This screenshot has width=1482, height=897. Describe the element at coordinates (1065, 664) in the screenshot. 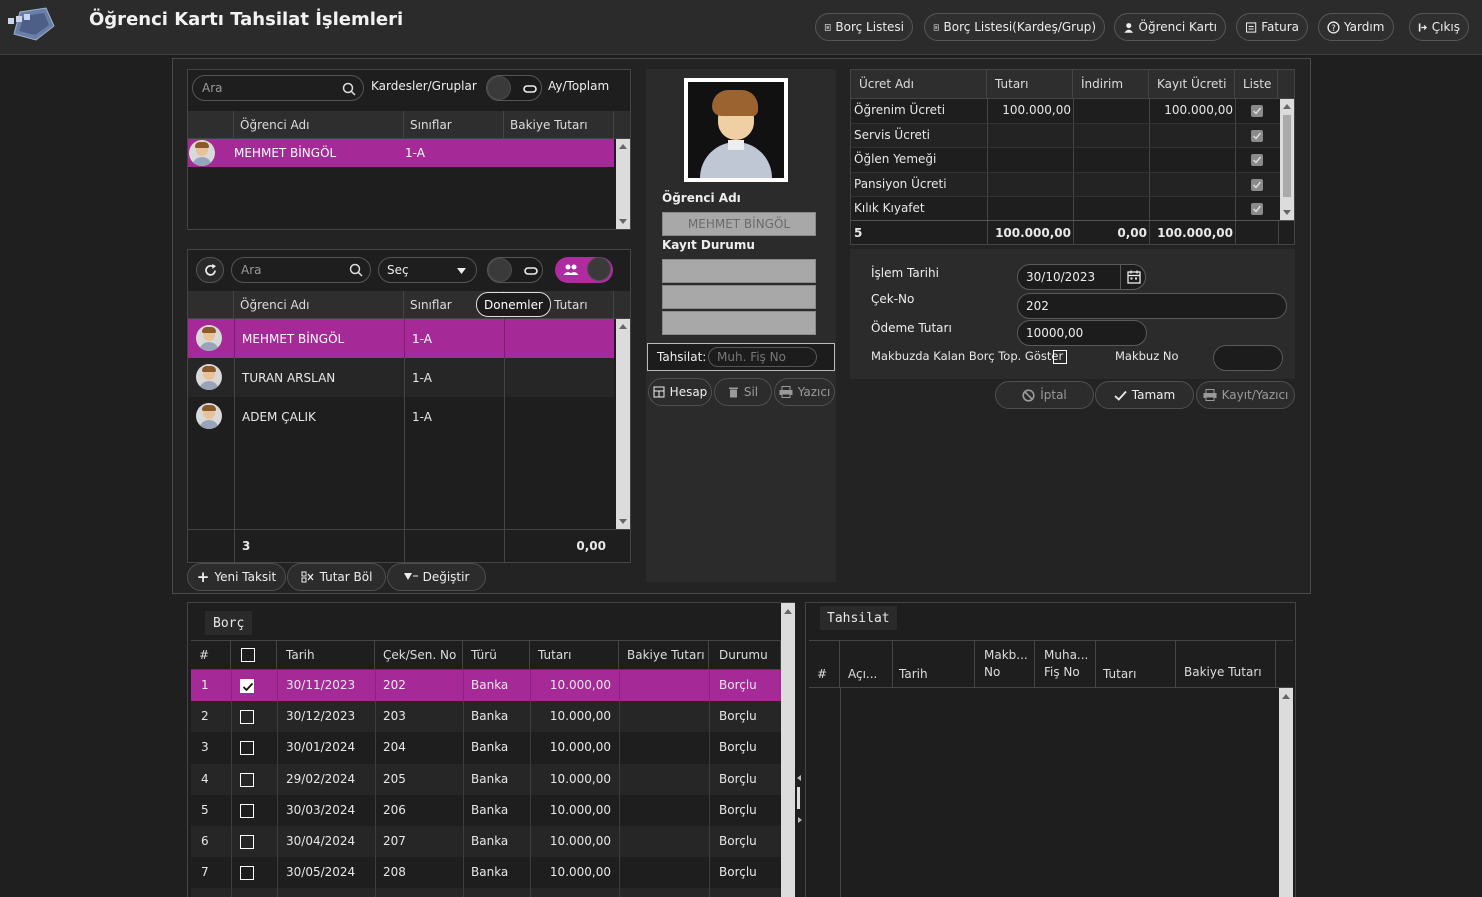

I see `col-voucher-no: Muha... Fiş No` at that location.